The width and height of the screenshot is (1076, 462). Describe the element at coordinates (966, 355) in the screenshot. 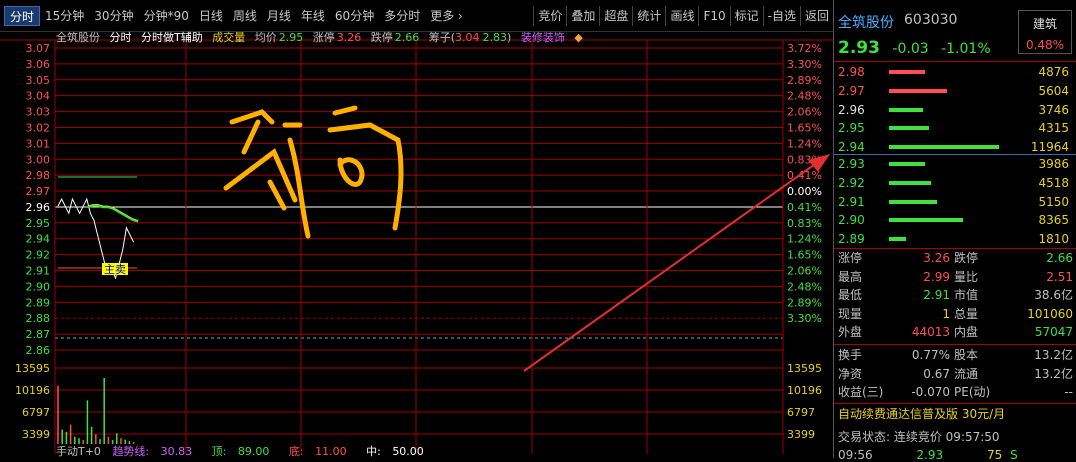

I see `stat-l2: 股本` at that location.